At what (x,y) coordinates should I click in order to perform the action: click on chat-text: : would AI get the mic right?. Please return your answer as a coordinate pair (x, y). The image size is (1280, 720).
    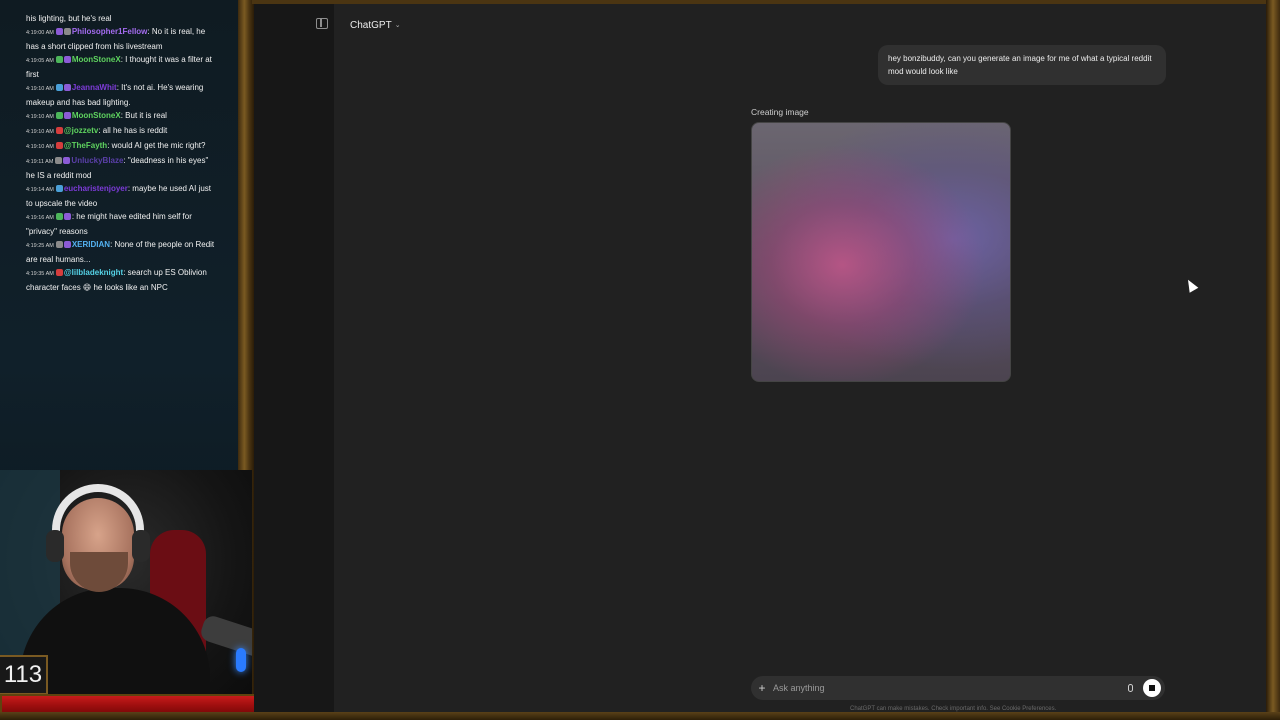
    Looking at the image, I should click on (156, 145).